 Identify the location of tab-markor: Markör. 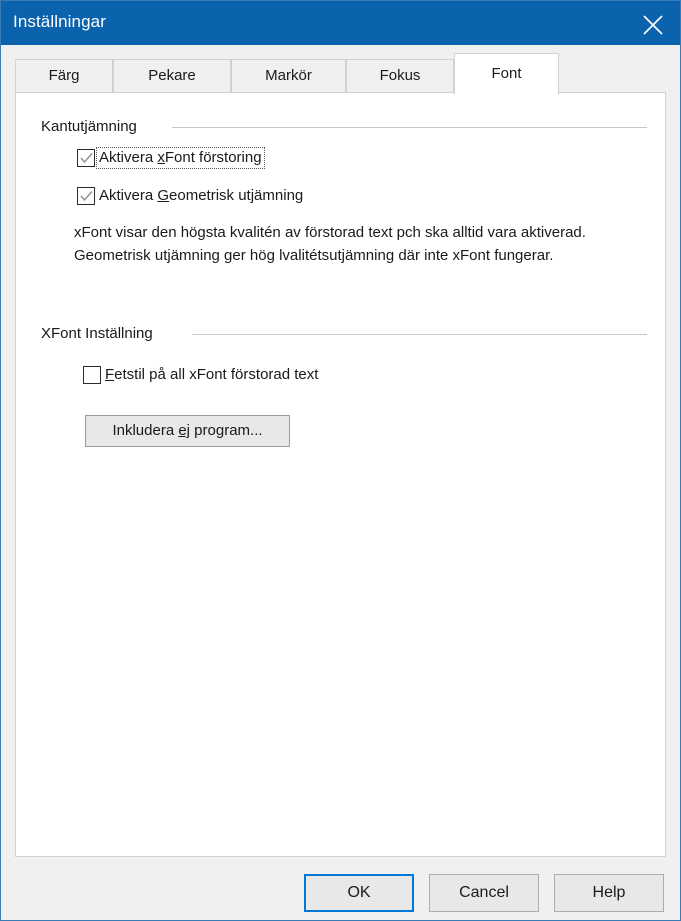
(288, 76).